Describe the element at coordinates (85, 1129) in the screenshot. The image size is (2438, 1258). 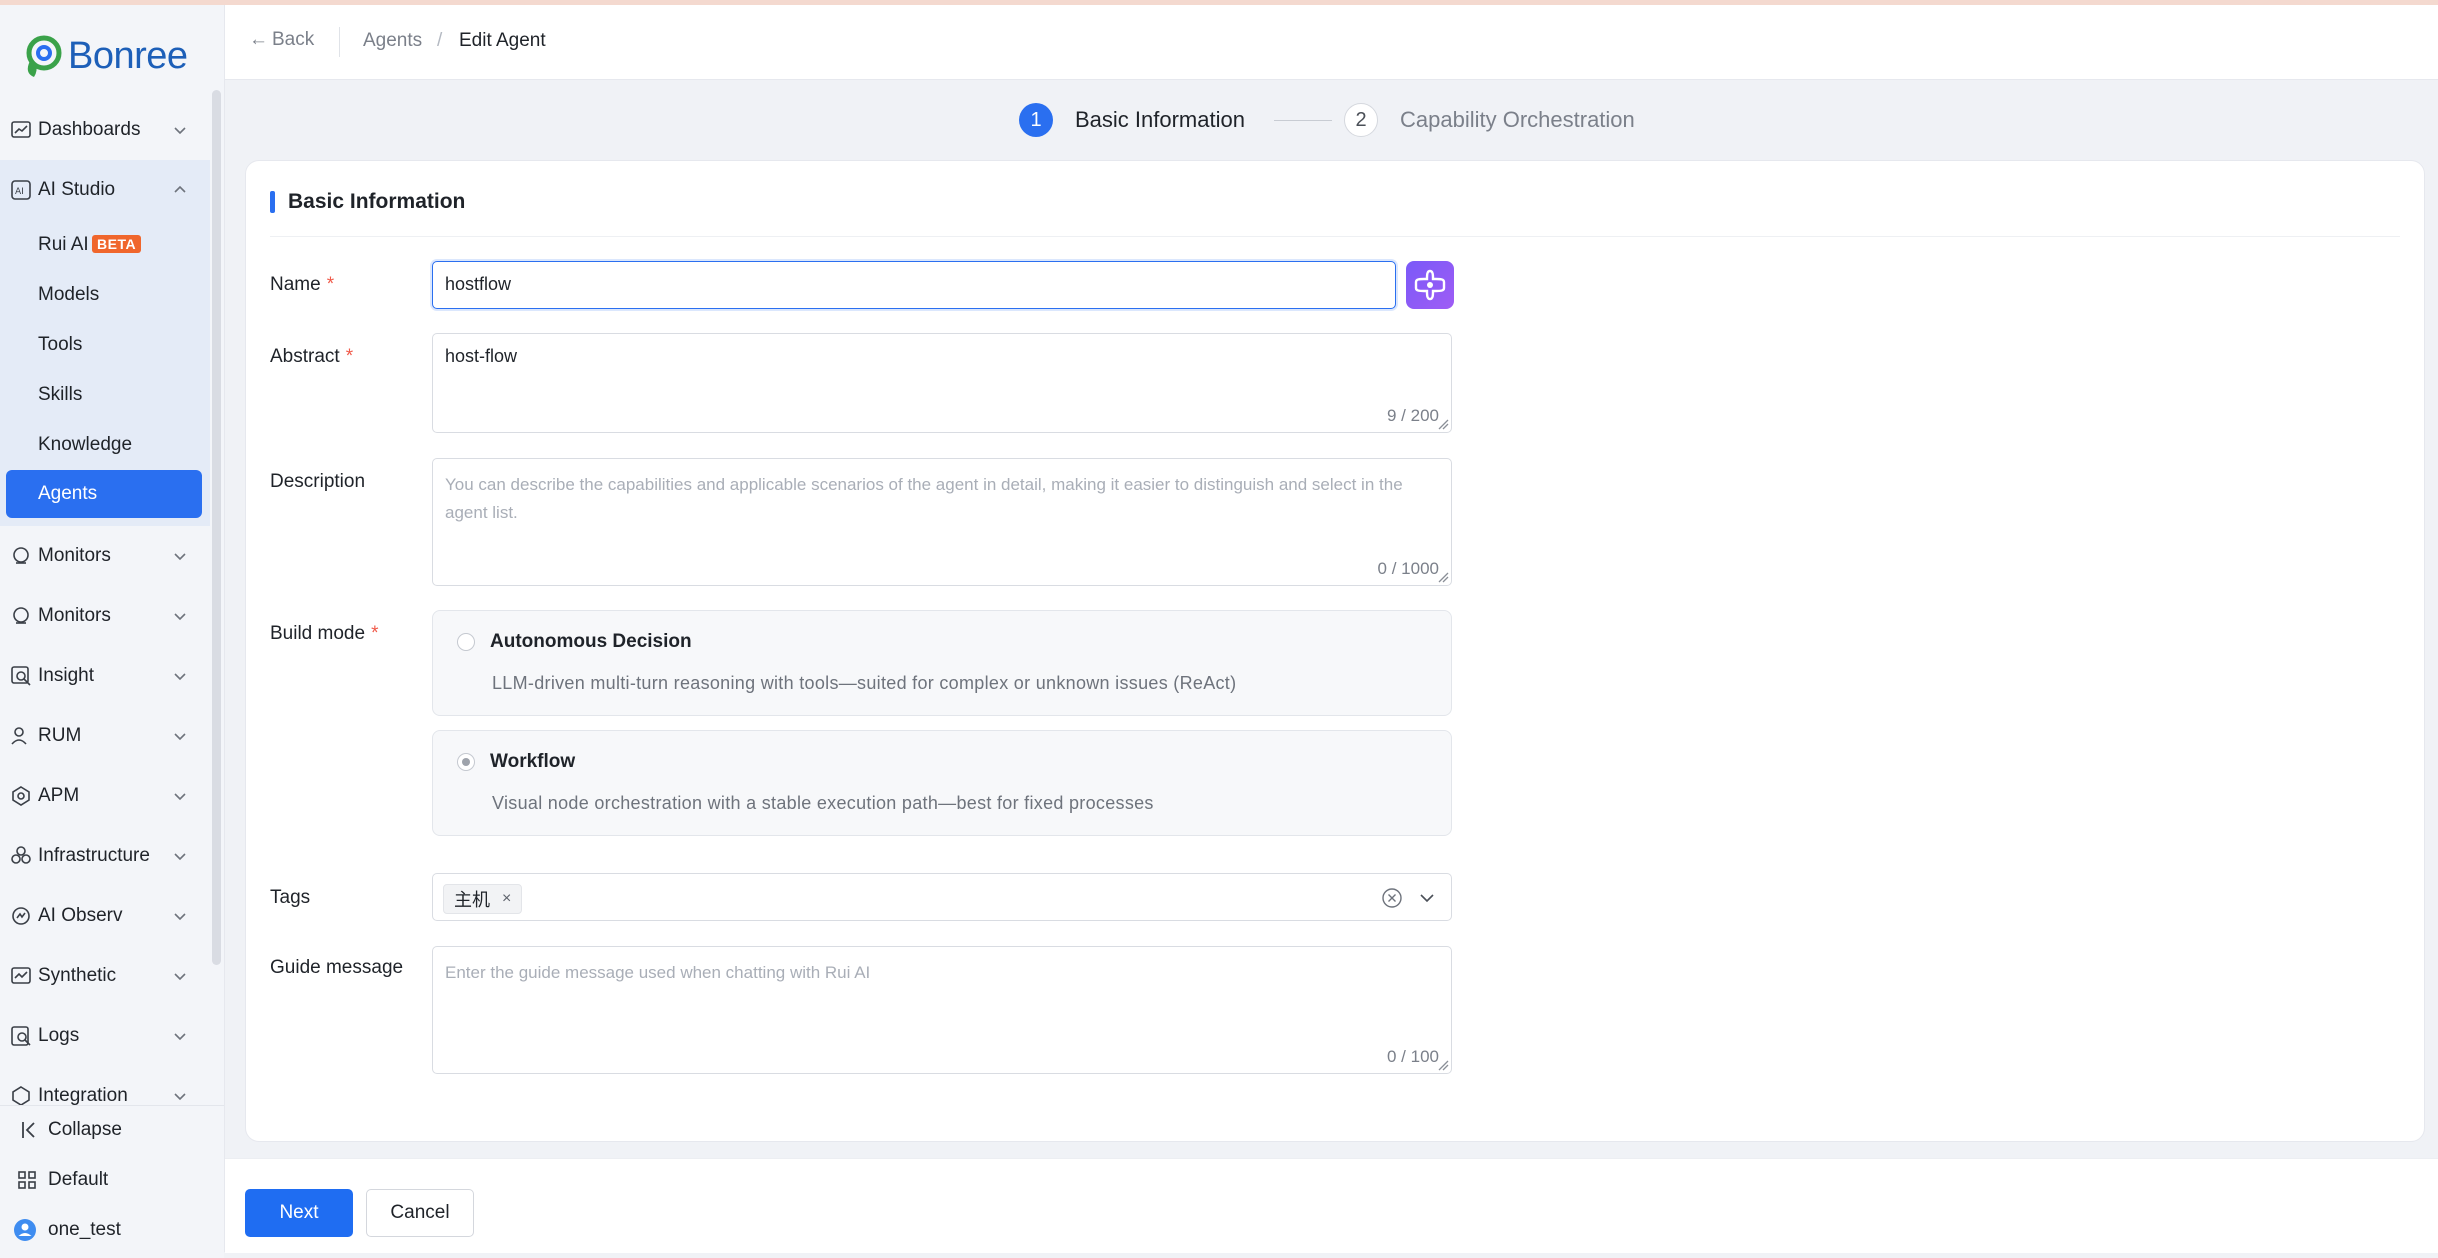
I see `collapse-label: Collapse` at that location.